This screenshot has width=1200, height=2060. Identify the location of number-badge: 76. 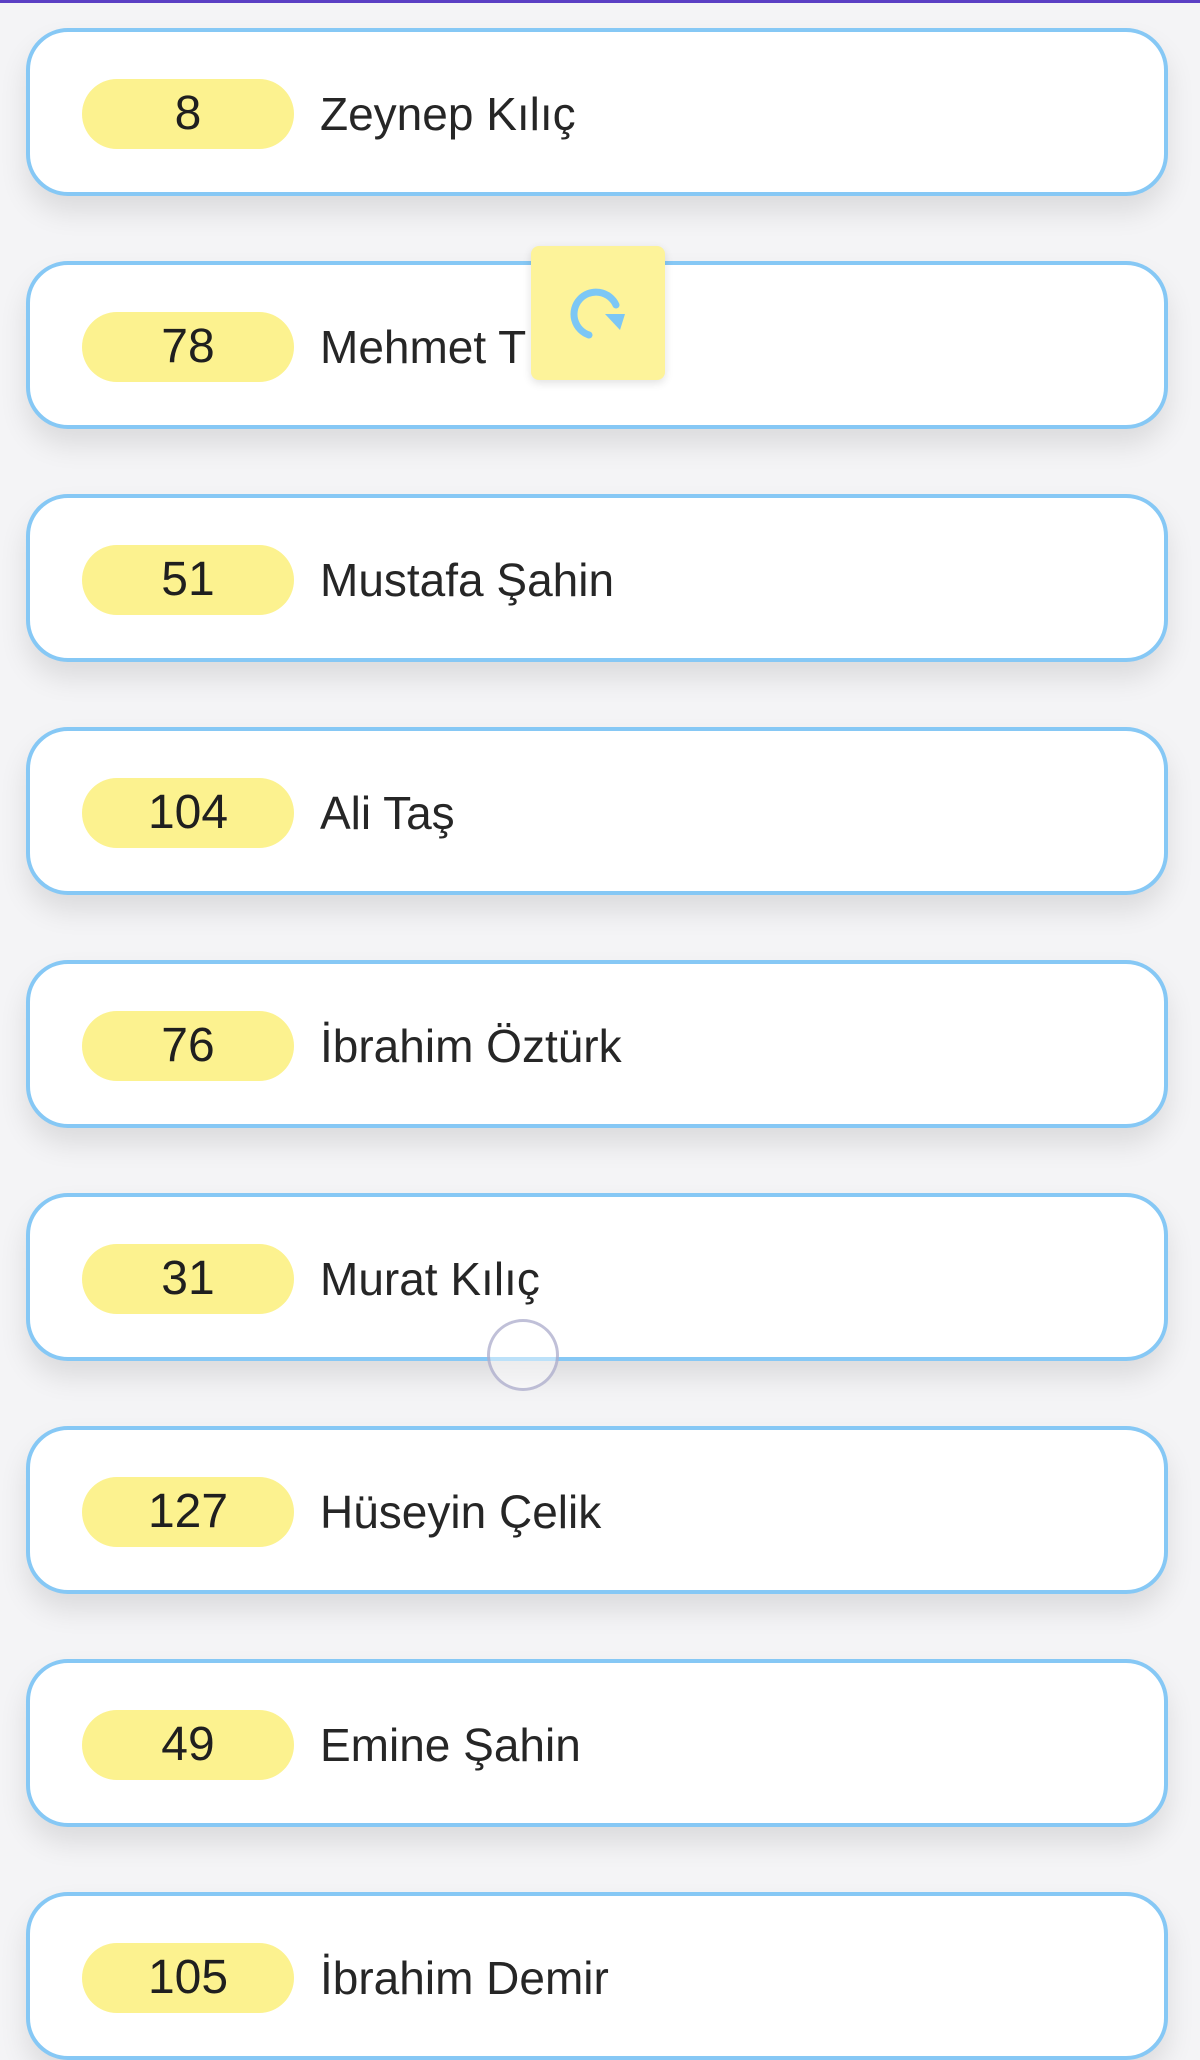
(188, 1046).